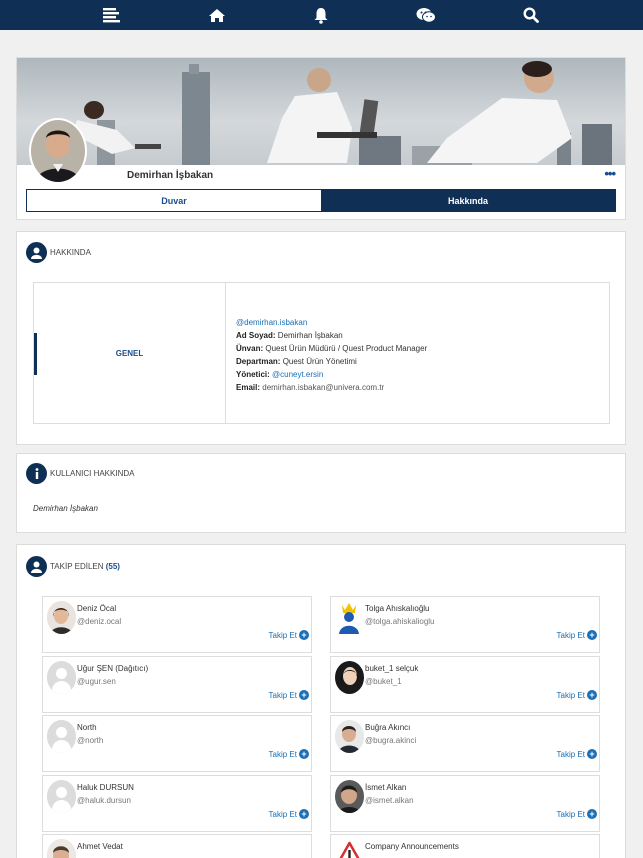  Describe the element at coordinates (100, 846) in the screenshot. I see `user-name: Ahmet Vedat` at that location.